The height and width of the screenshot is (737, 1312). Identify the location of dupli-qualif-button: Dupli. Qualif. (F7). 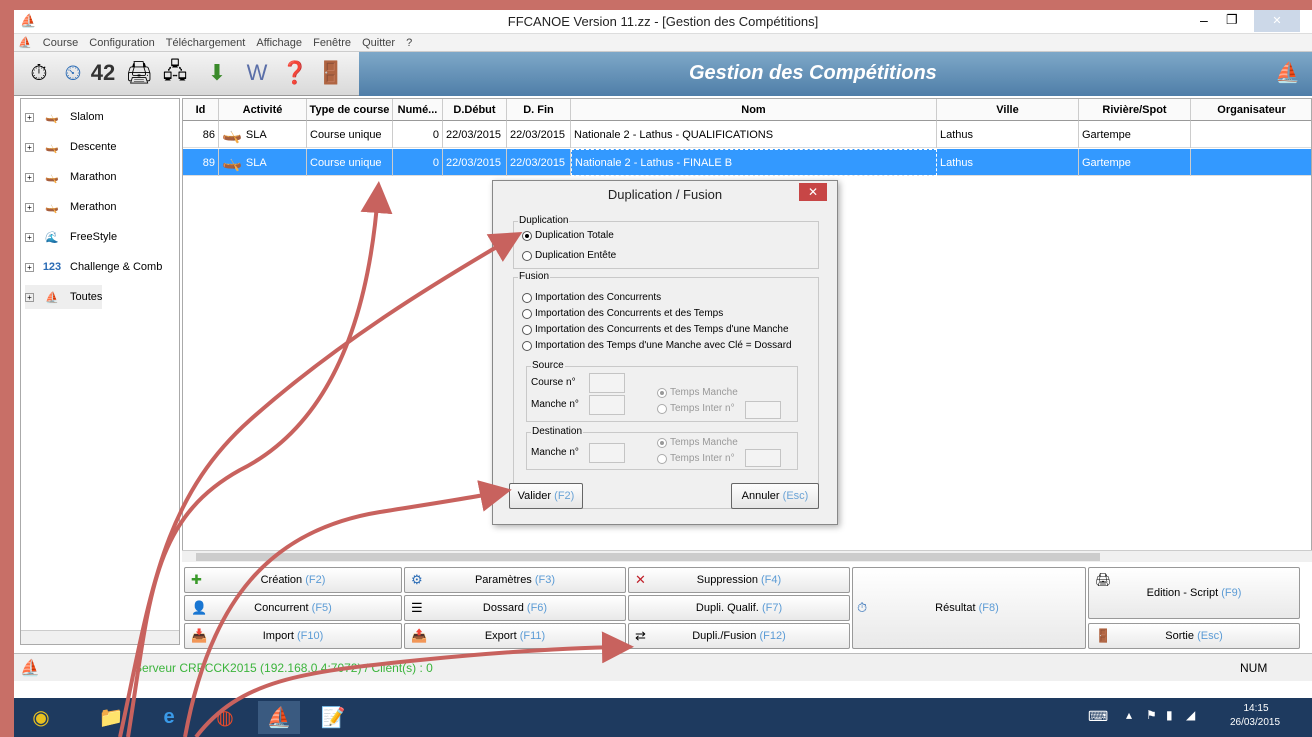
(739, 608).